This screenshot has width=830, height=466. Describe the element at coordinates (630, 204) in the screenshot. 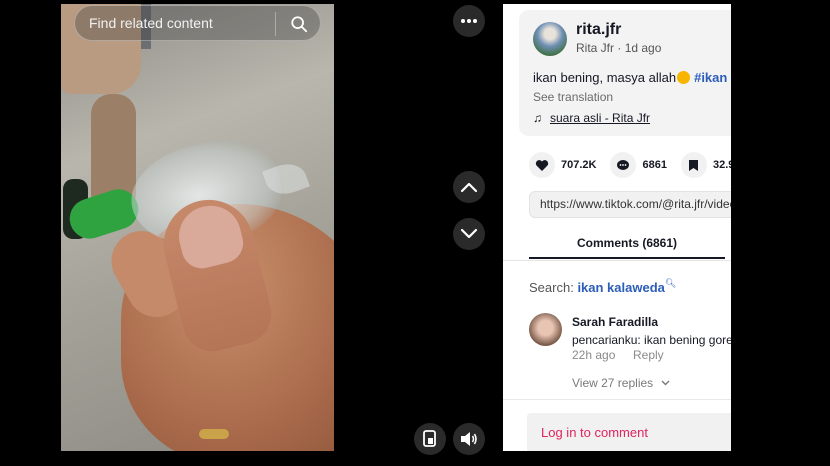

I see `video-url-field: https://www.tiktok.com/@rita.jfr/video` at that location.